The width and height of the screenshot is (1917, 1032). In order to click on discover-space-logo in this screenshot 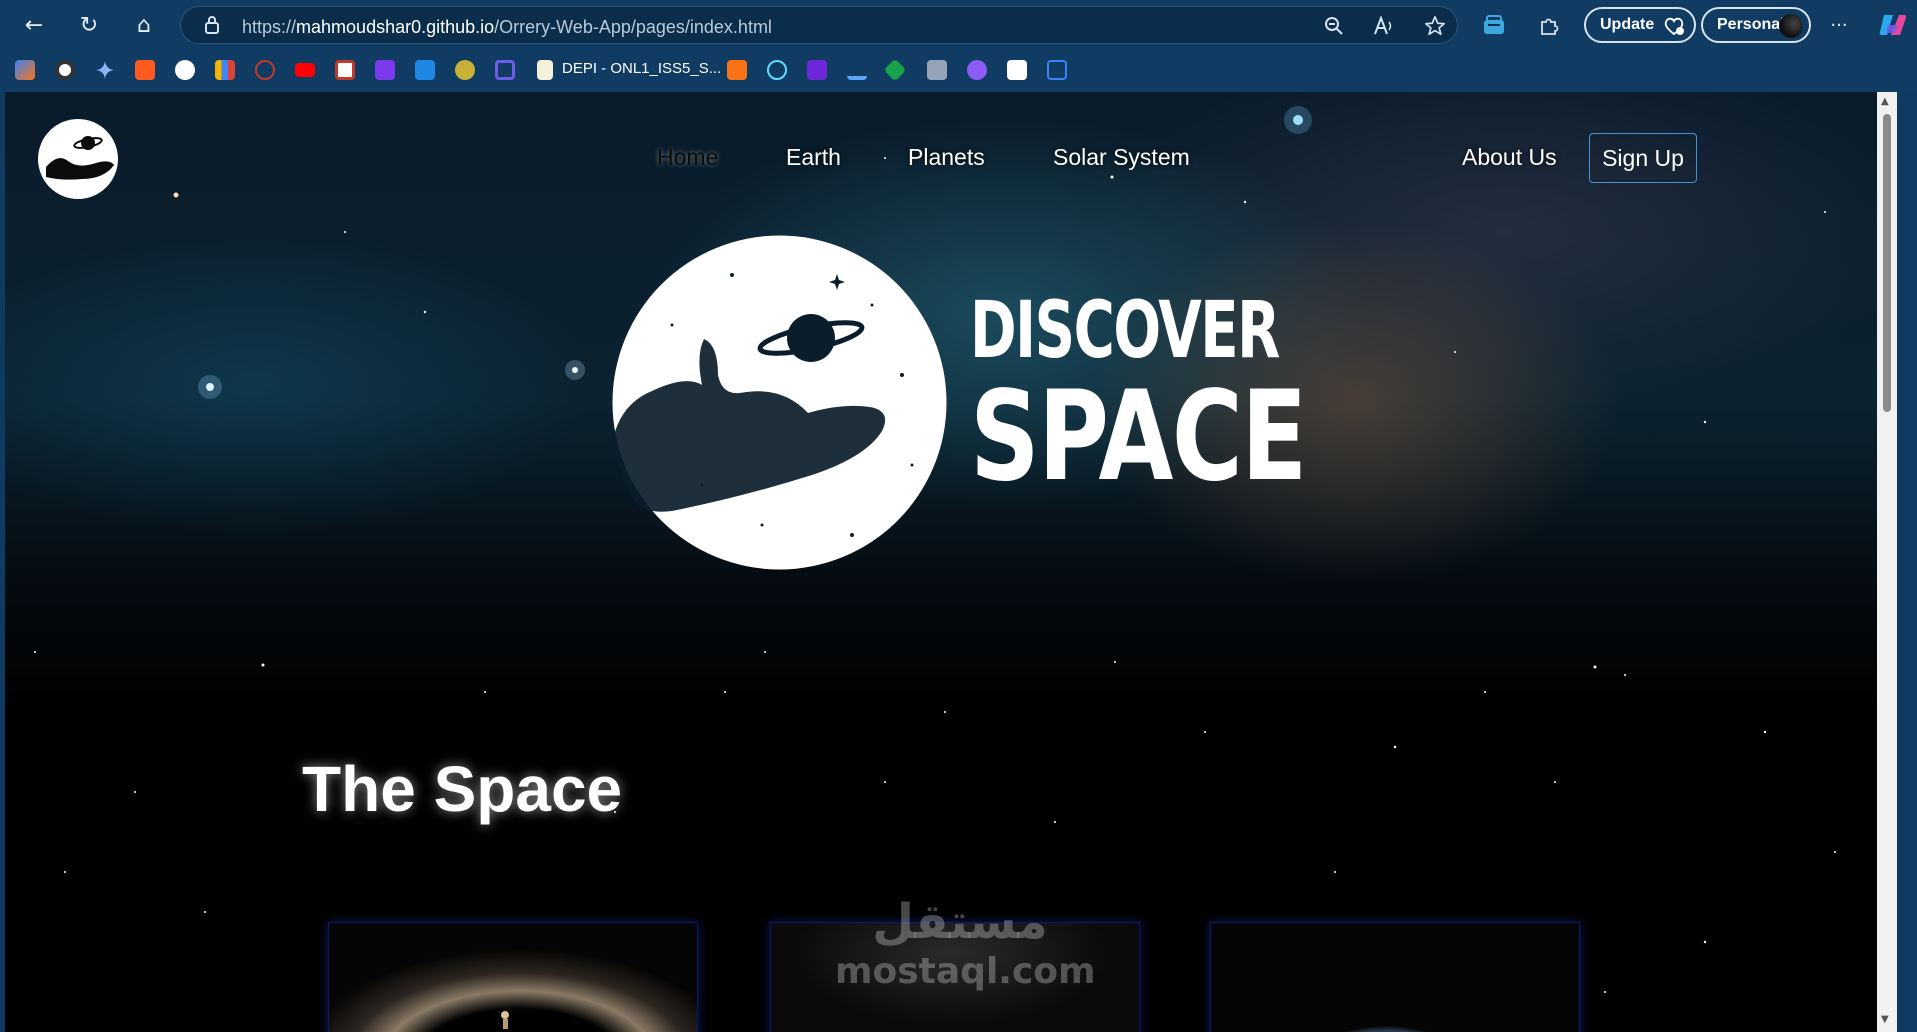, I will do `click(779, 402)`.